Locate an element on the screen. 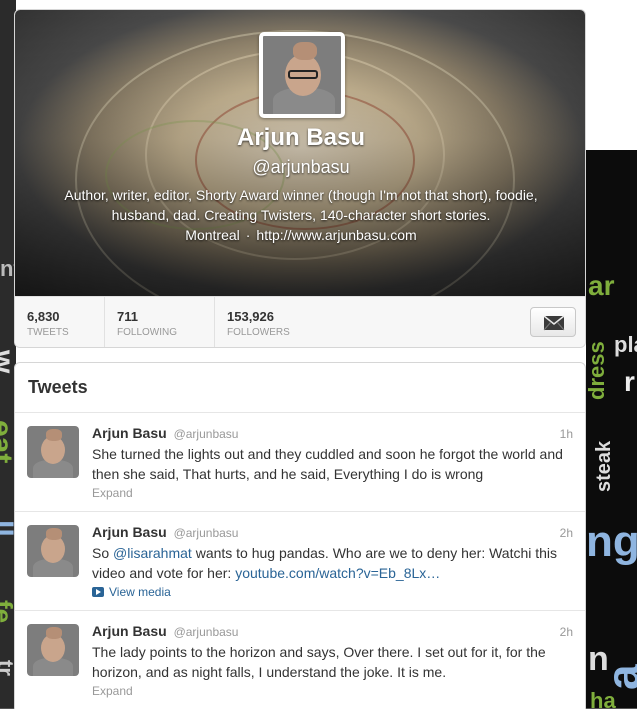 The image size is (637, 709). wallpaper-word: ar is located at coordinates (601, 285).